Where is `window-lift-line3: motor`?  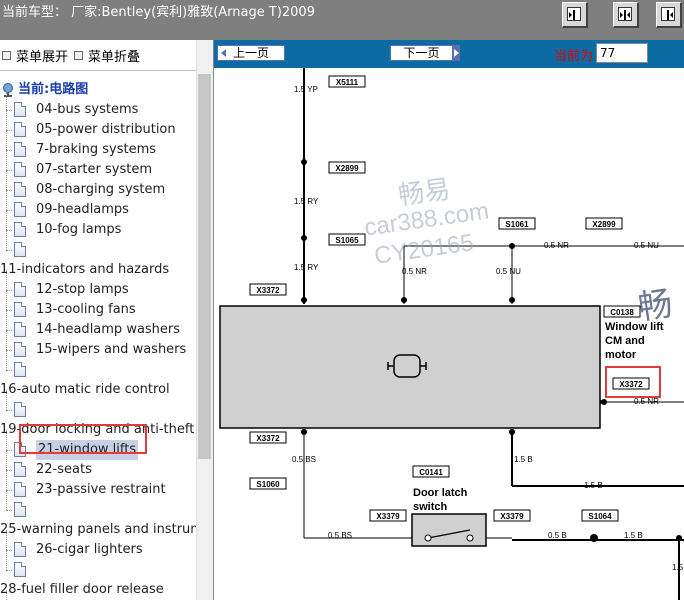
window-lift-line3: motor is located at coordinates (621, 355).